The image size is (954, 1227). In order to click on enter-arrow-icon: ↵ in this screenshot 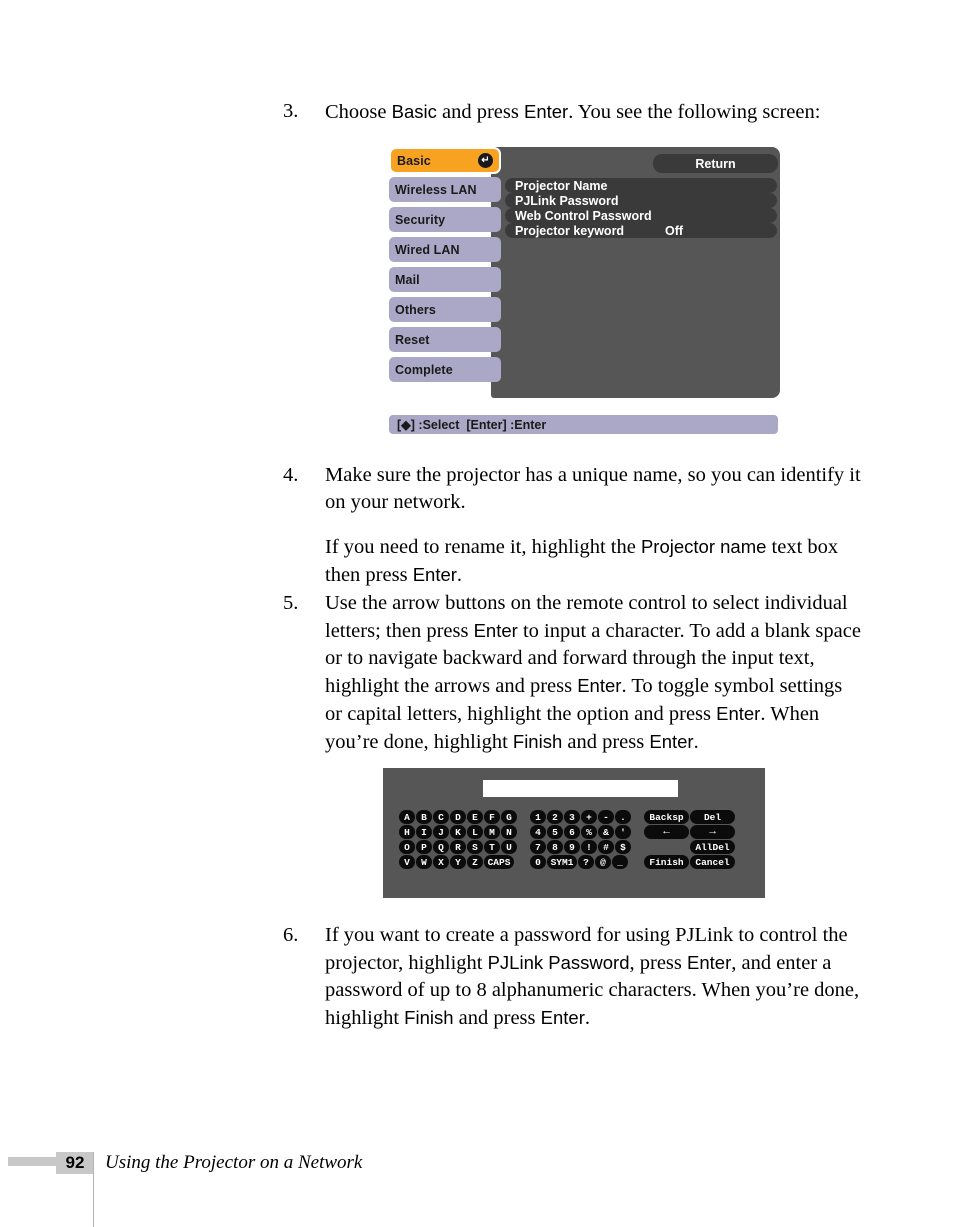, I will do `click(485, 160)`.